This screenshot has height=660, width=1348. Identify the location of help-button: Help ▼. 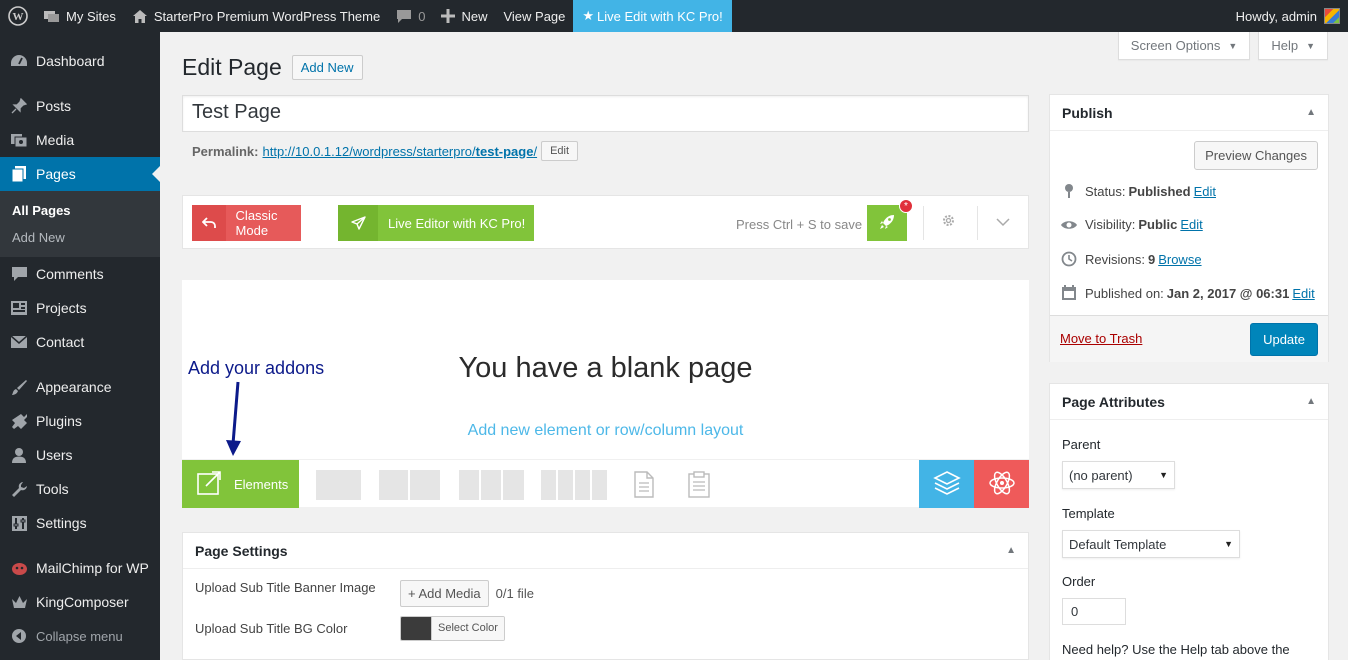
(1293, 46).